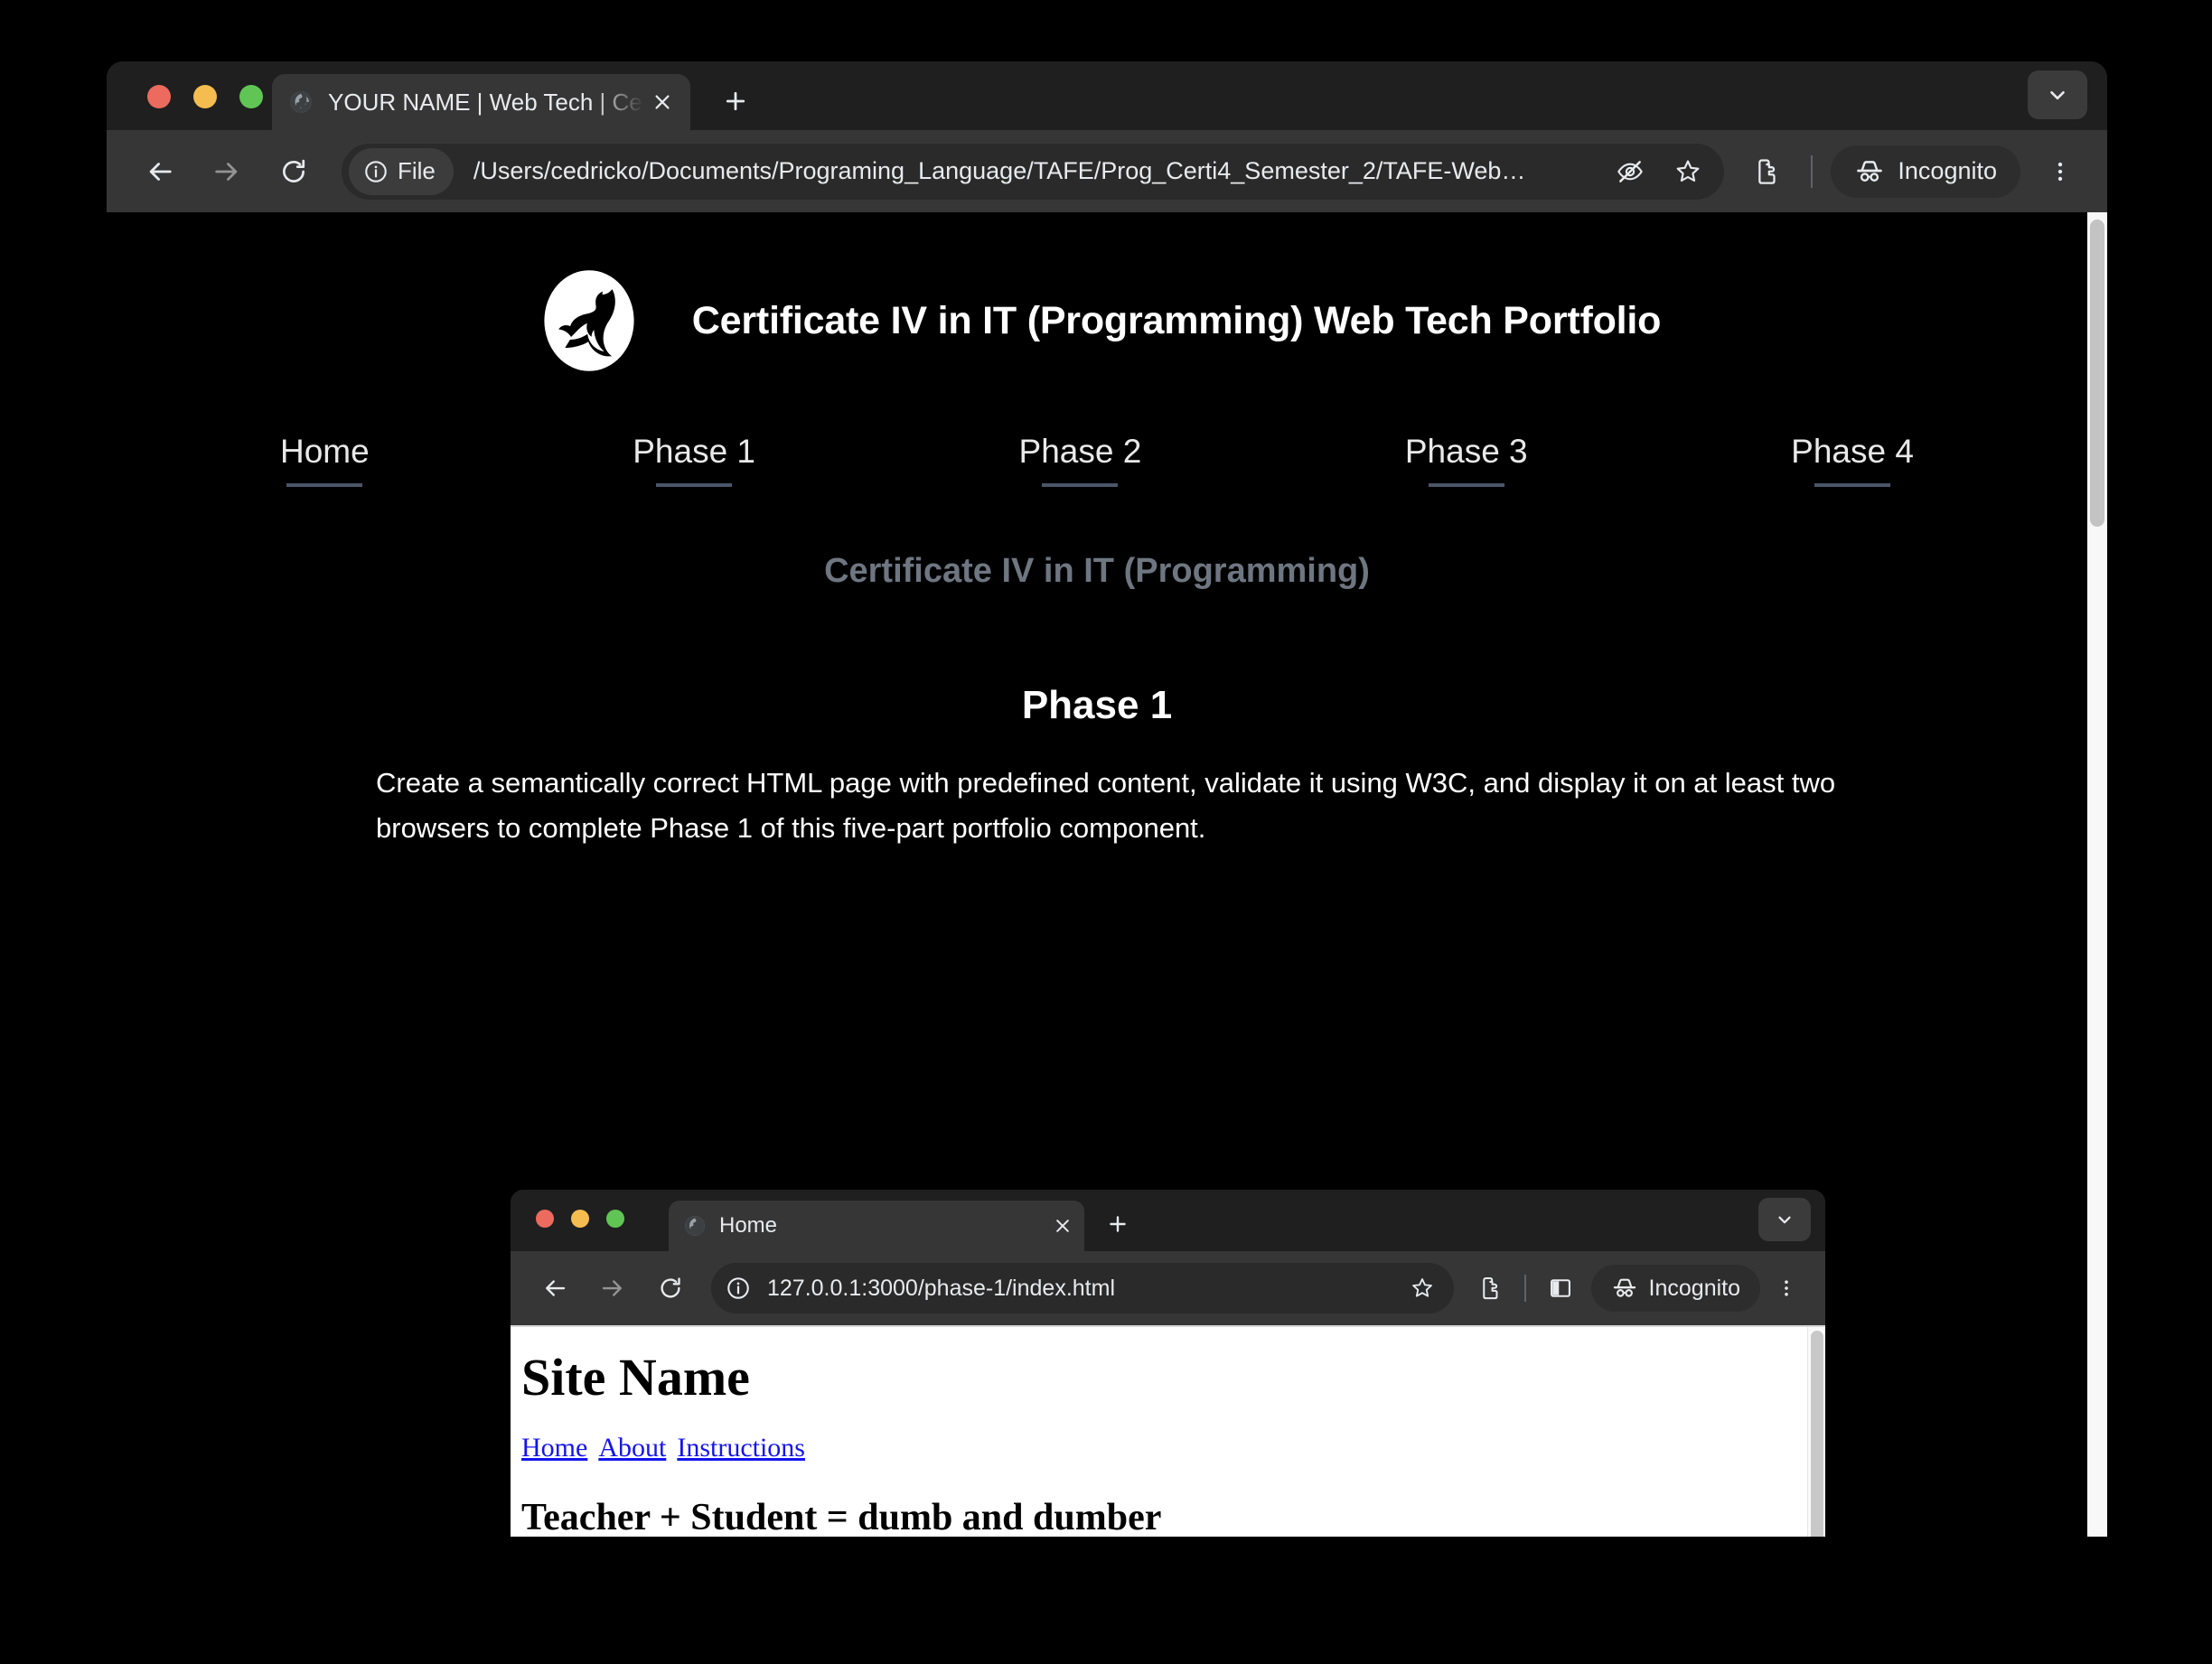 The image size is (2212, 1664). I want to click on page-scrollbar-thumb, so click(2097, 373).